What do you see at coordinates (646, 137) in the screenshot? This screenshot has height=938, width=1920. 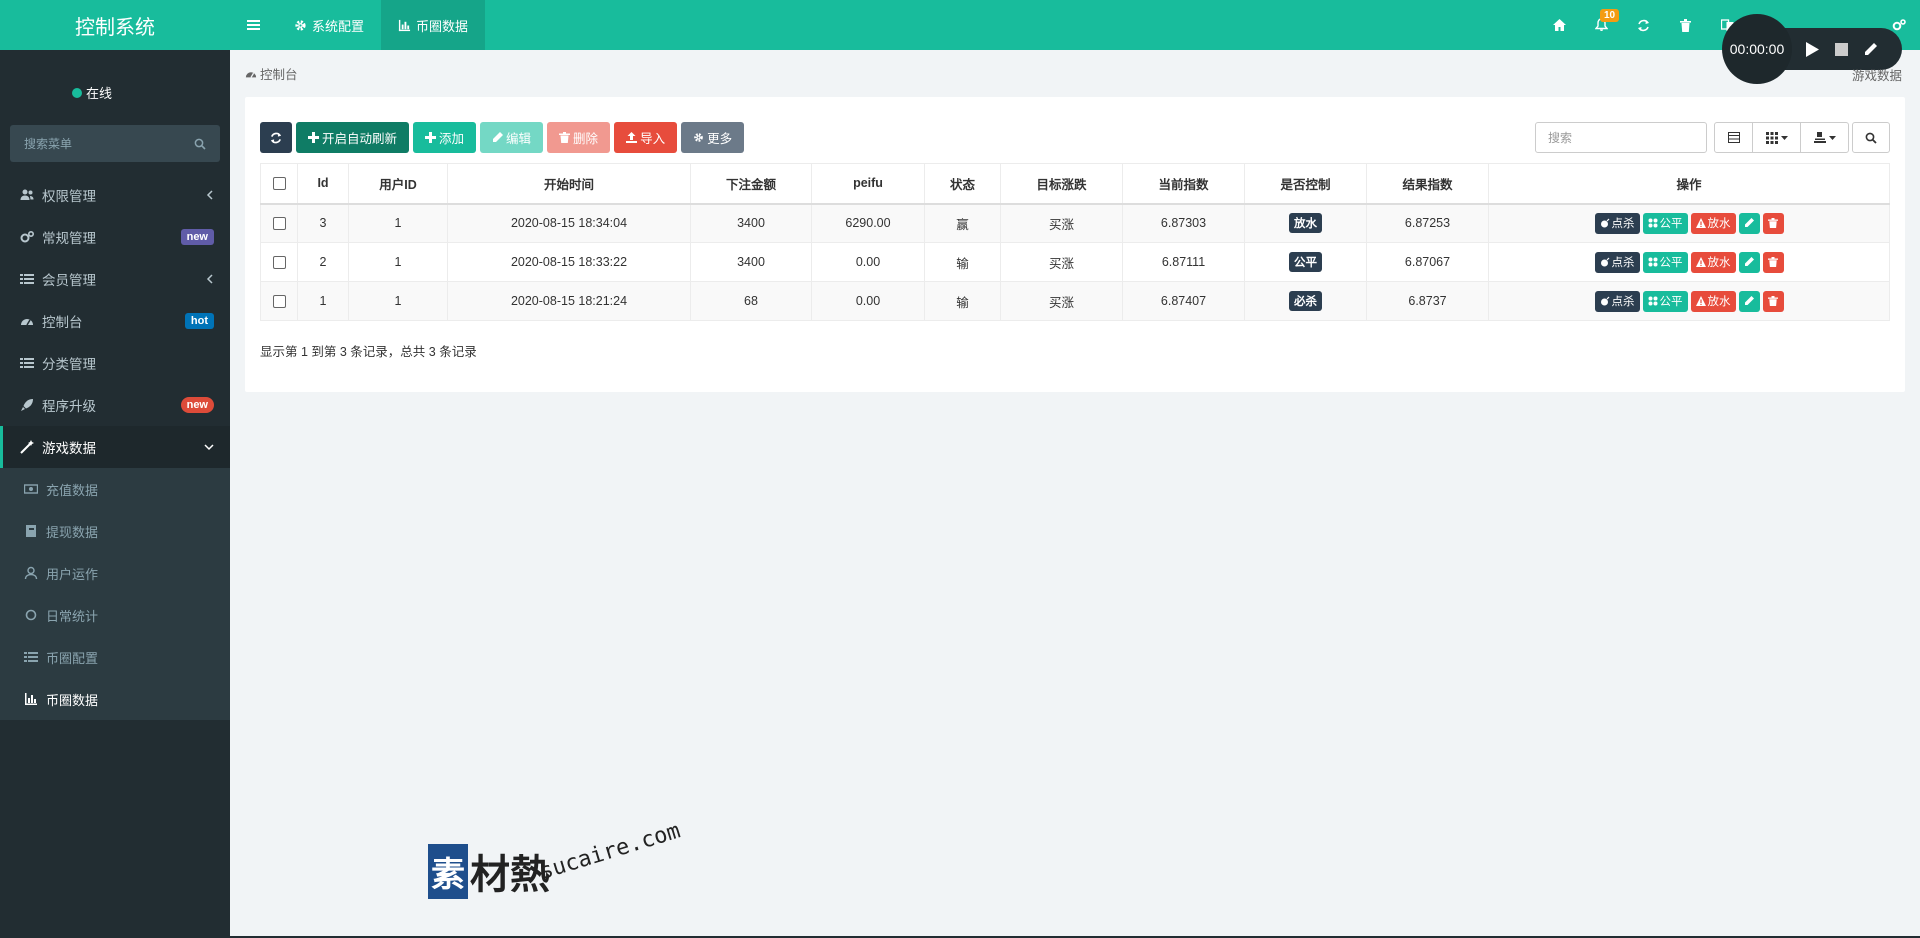 I see `import-button: 导入` at bounding box center [646, 137].